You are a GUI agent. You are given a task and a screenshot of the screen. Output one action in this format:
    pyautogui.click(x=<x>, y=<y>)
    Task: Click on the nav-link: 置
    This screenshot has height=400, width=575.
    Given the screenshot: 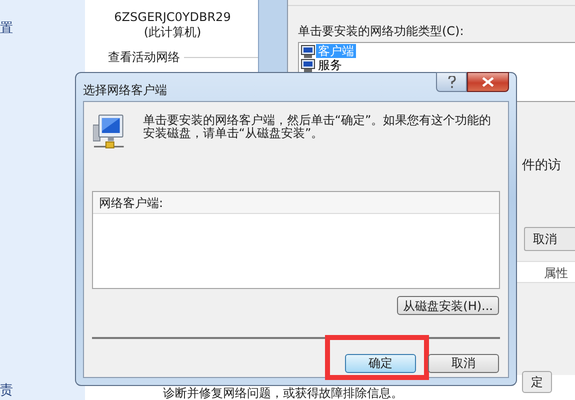 What is the action you would take?
    pyautogui.click(x=42, y=28)
    